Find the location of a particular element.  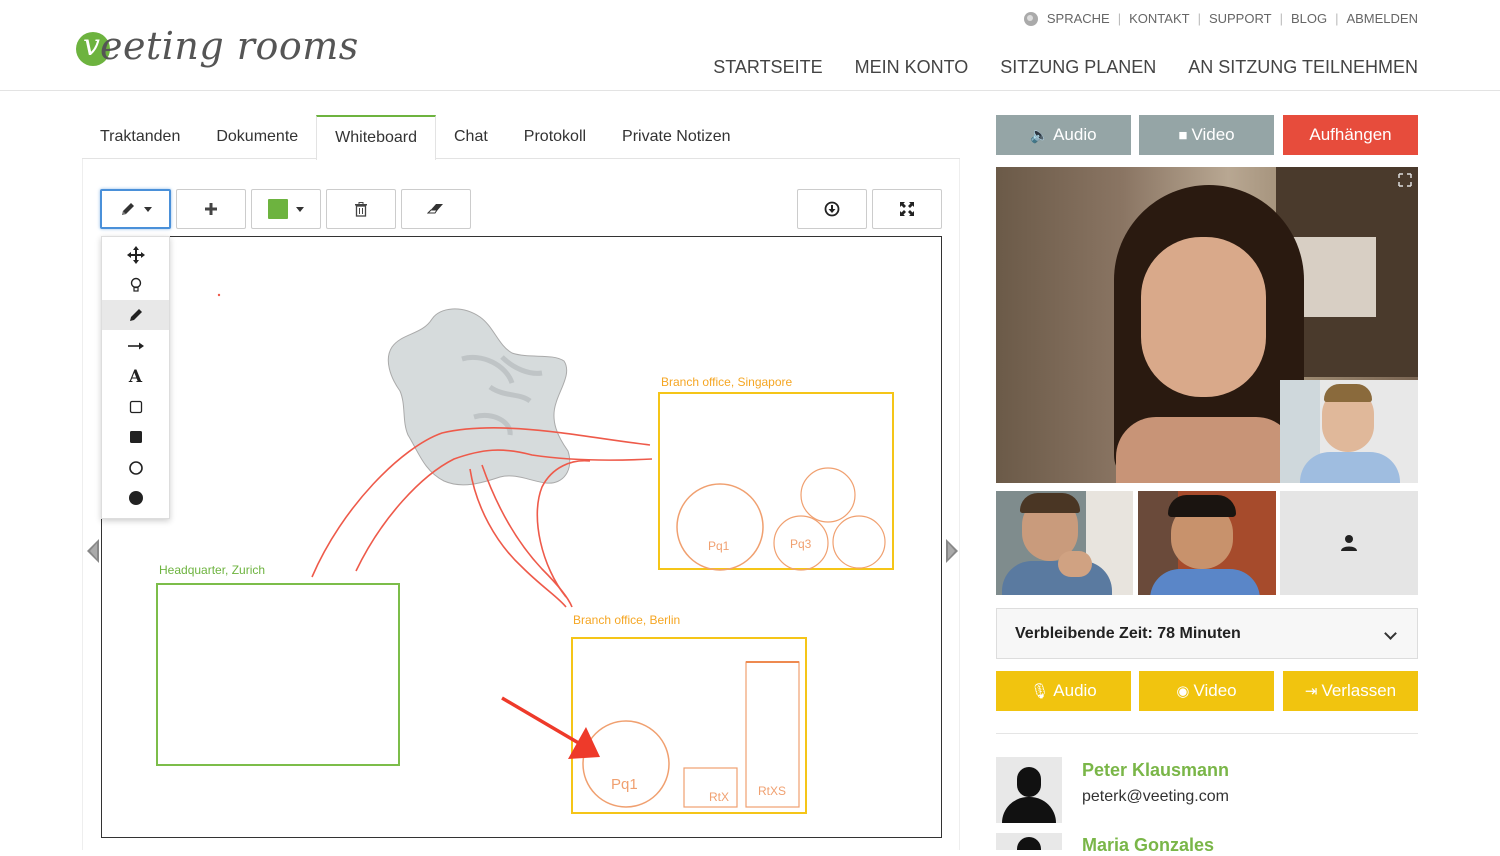

nav-contact: KONTAKT is located at coordinates (1159, 18).